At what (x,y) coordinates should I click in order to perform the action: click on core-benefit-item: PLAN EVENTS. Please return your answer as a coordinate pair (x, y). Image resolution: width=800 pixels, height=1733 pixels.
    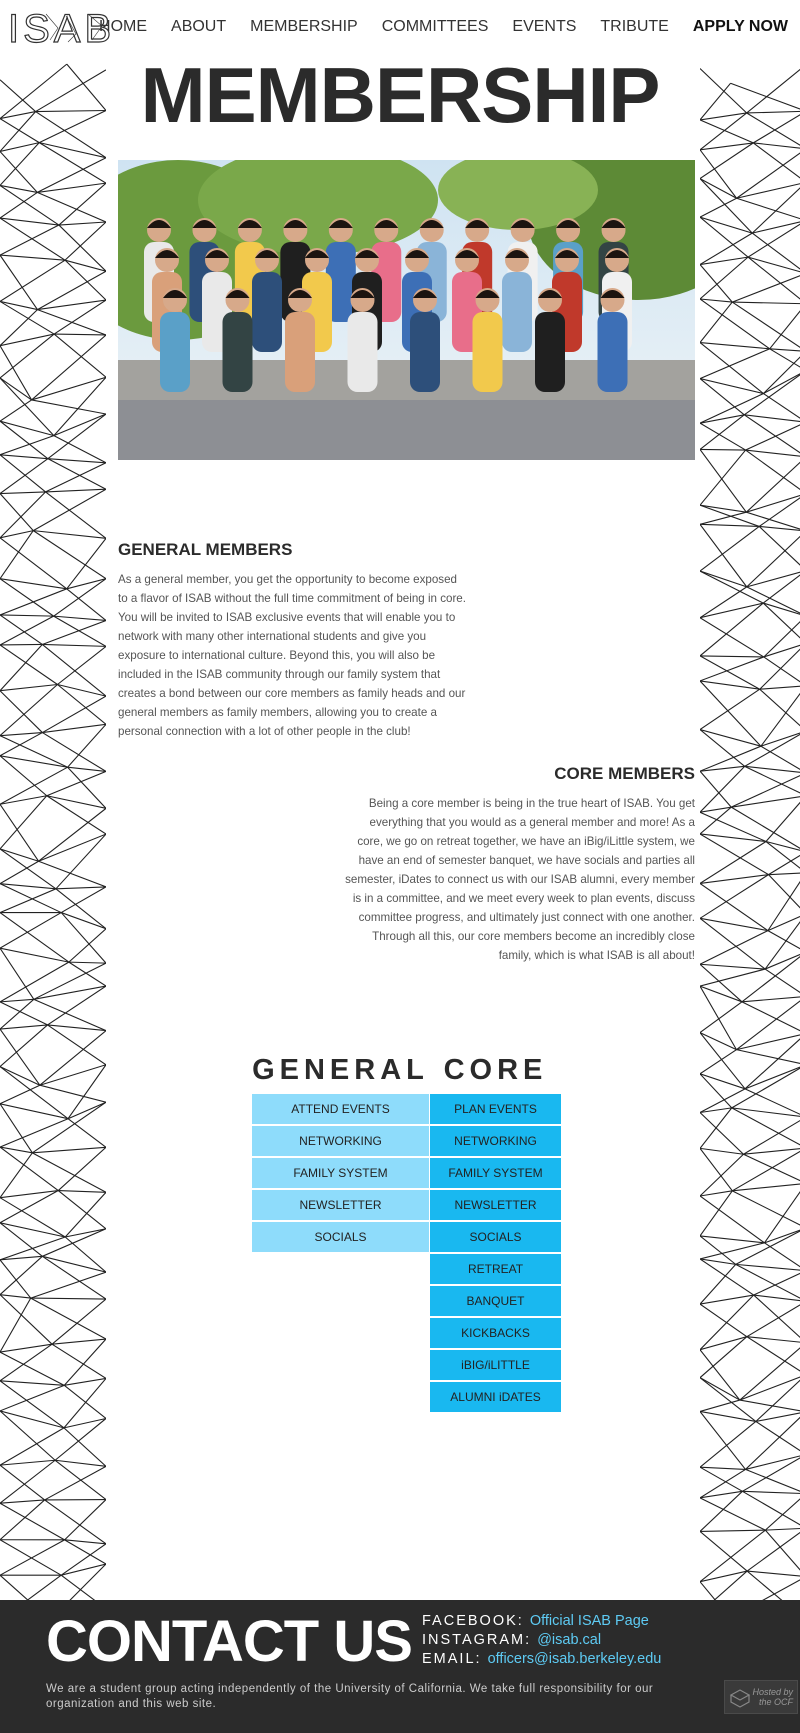
    Looking at the image, I should click on (495, 1109).